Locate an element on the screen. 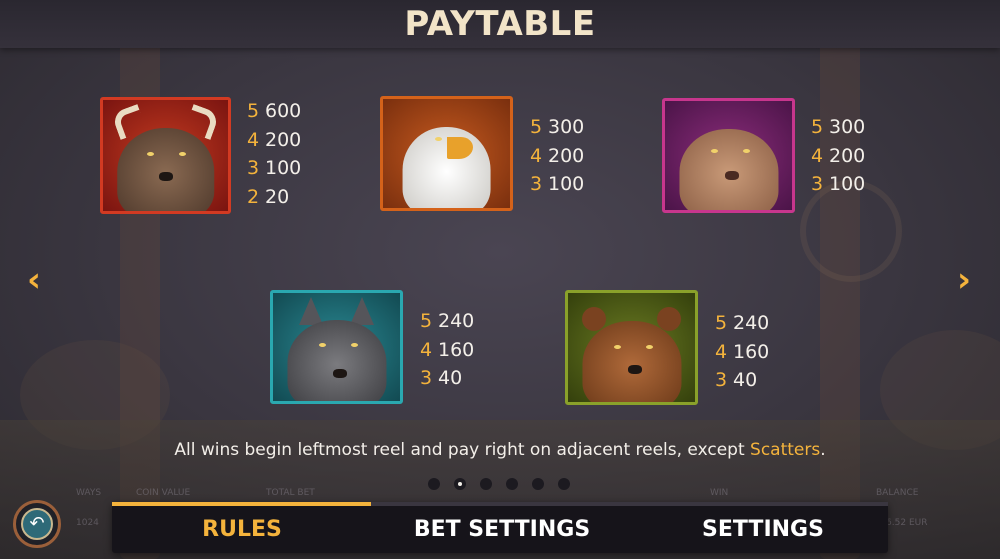 This screenshot has width=1000, height=559. eagle-paytable: 5 300 4 200 3 100 is located at coordinates (557, 156).